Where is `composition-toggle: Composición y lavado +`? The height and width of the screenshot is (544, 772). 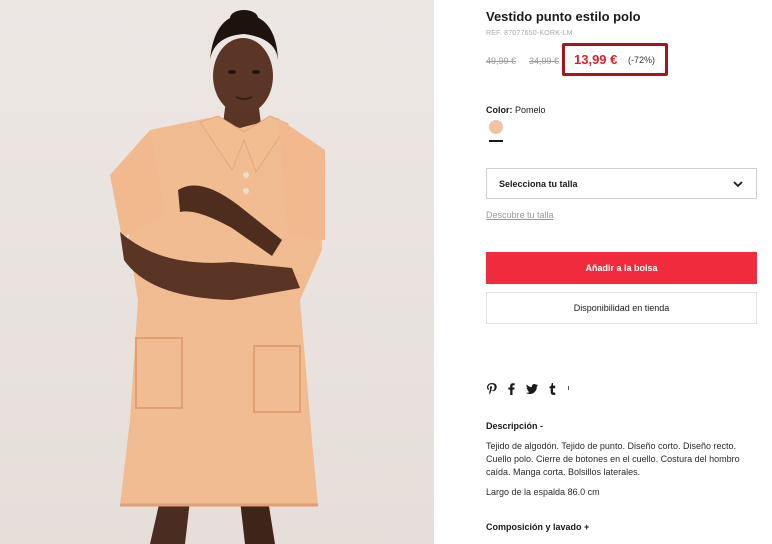
composition-toggle: Composición y lavado + is located at coordinates (537, 527).